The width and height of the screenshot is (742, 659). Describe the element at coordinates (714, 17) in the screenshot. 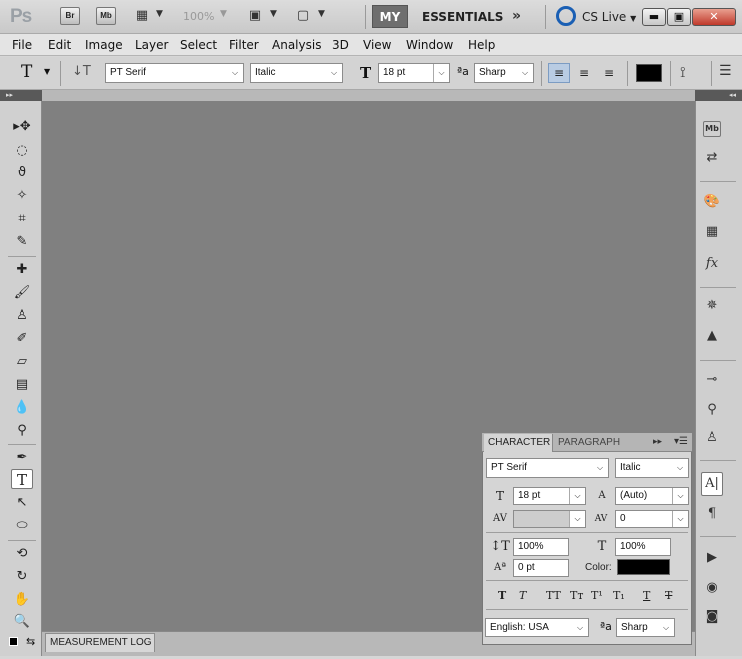

I see `close-button: ✕` at that location.